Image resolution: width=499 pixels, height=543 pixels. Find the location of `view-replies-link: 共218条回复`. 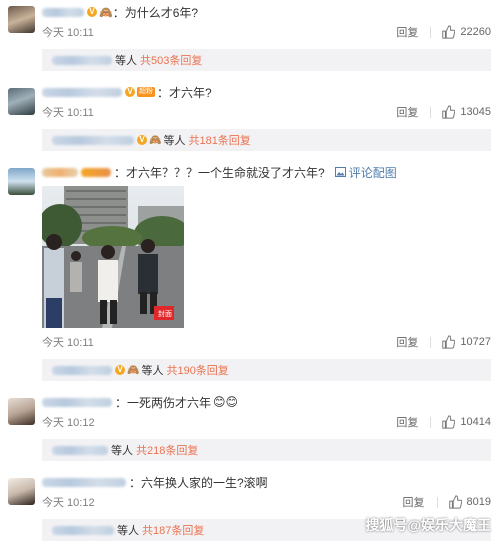

view-replies-link: 共218条回复 is located at coordinates (167, 450).